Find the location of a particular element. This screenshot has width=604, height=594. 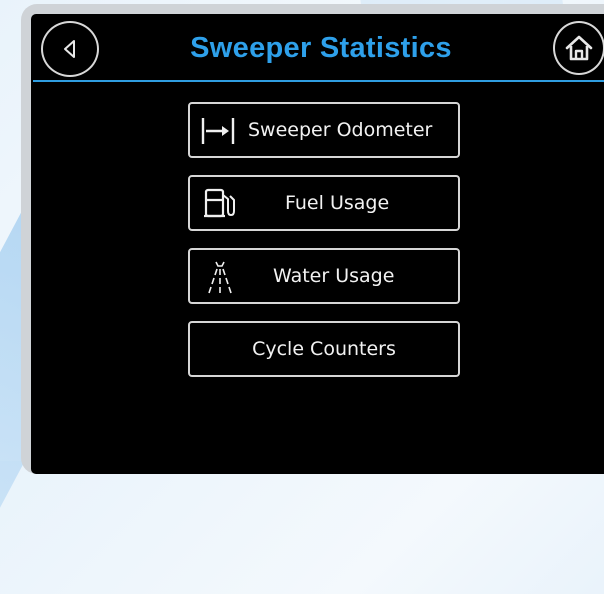

fuel-usage-label: Fuel Usage is located at coordinates (337, 203).